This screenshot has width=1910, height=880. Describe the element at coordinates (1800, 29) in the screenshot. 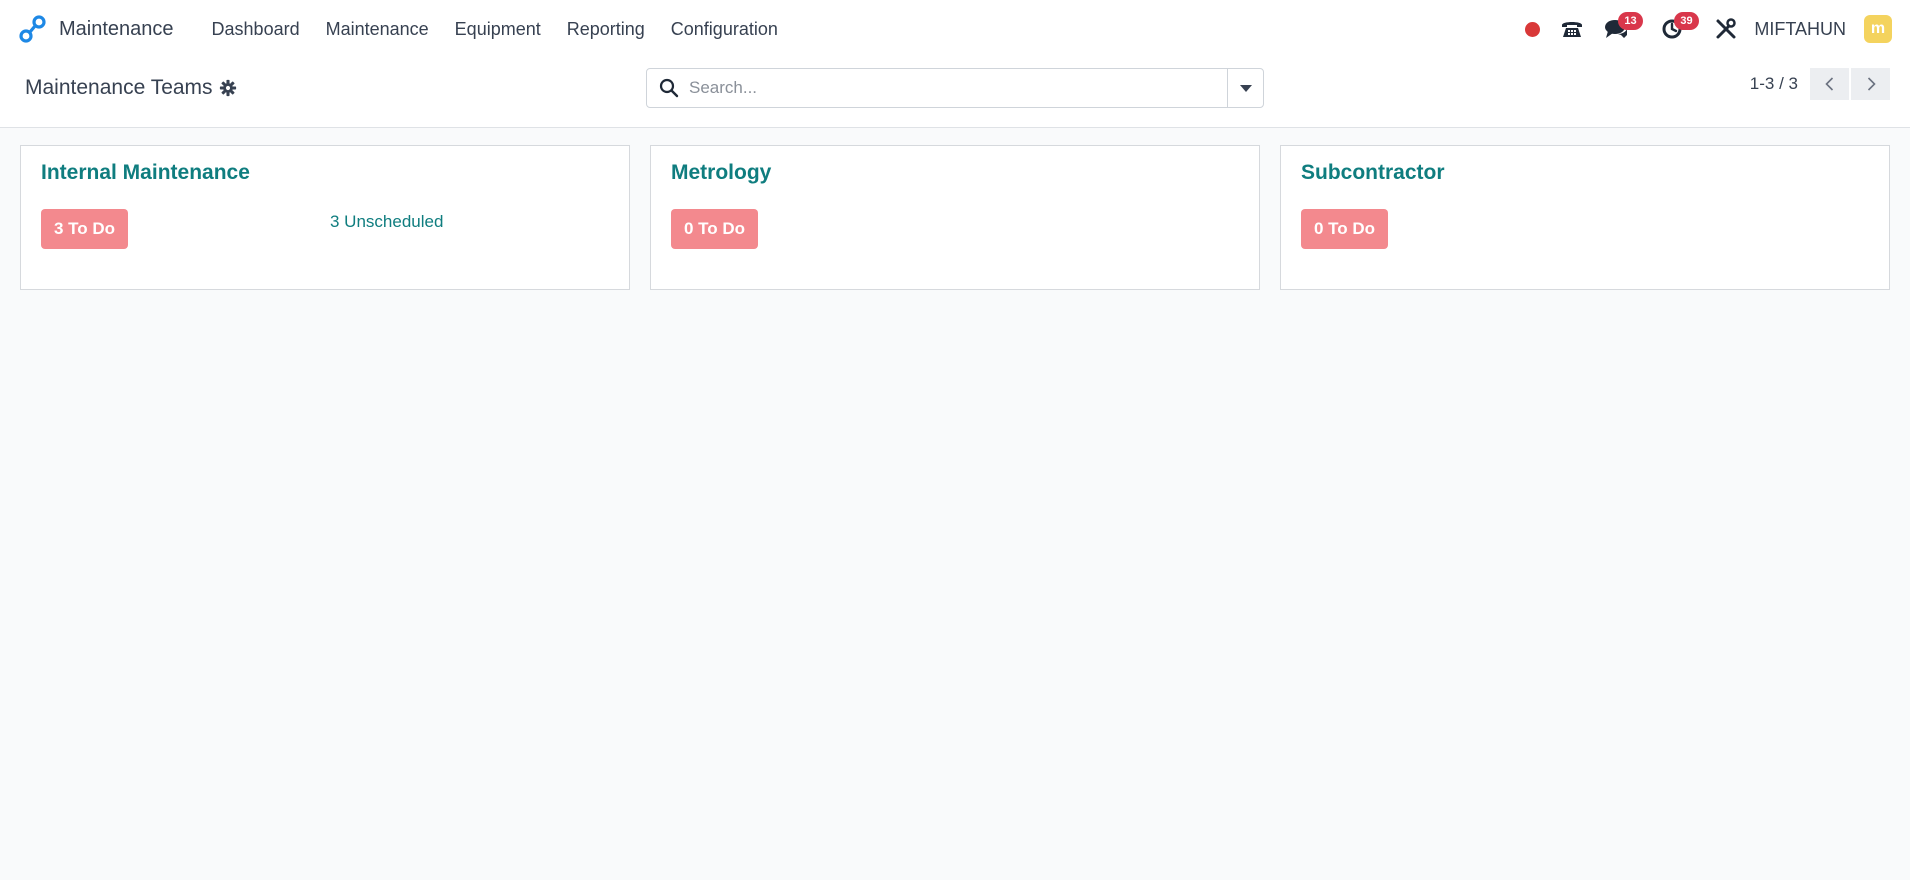

I see `user-name: MIFTAHUN` at that location.